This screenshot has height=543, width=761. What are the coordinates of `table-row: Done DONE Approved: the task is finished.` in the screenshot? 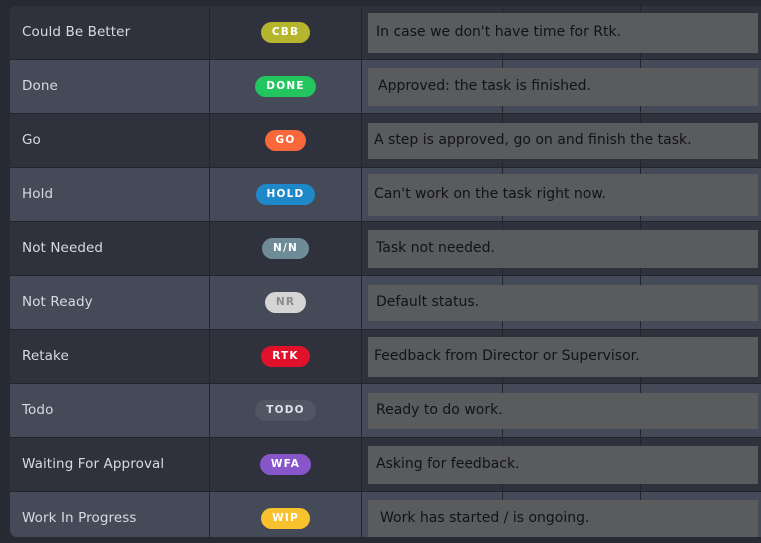 It's located at (385, 86).